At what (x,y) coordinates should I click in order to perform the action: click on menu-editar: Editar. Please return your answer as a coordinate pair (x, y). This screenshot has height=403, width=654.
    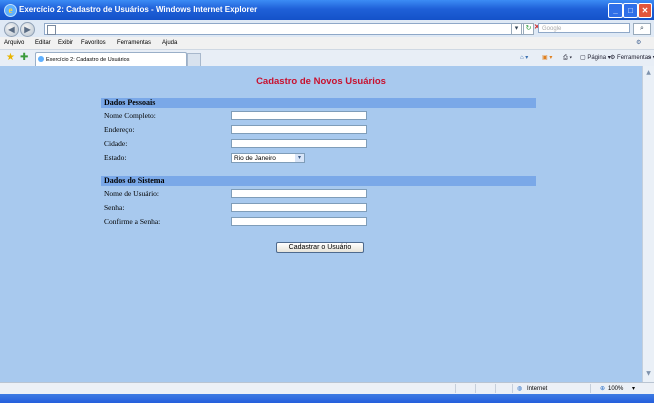
    Looking at the image, I should click on (43, 43).